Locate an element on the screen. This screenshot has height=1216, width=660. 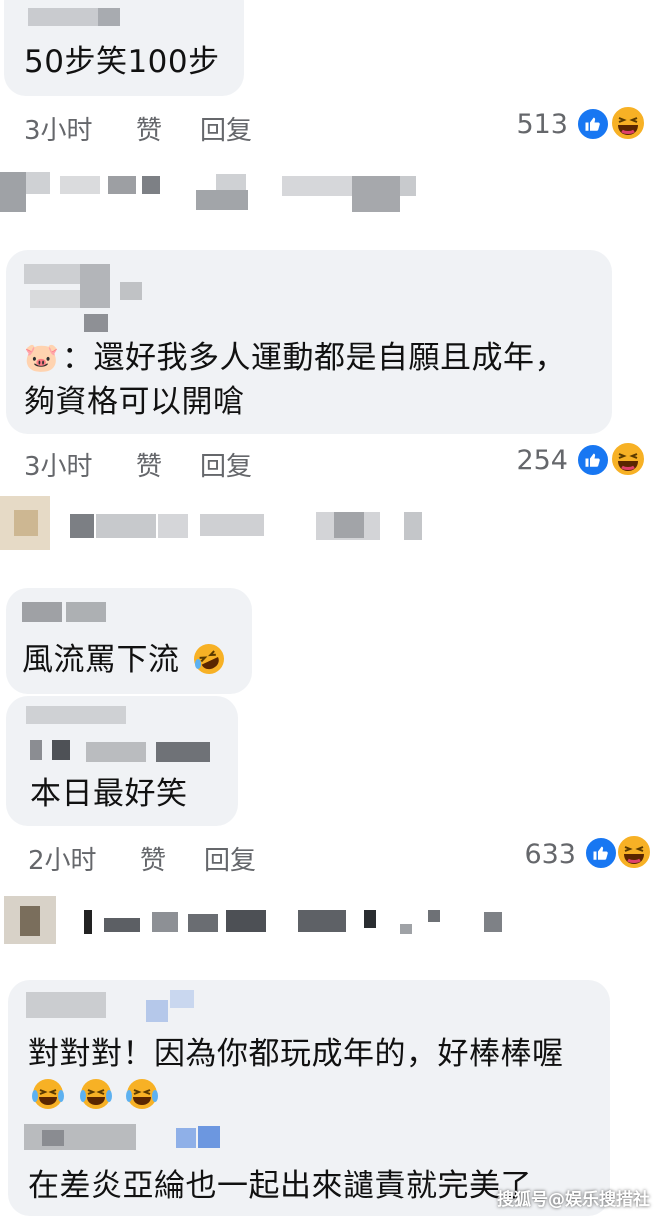
comment-time: 2小时 is located at coordinates (62, 861).